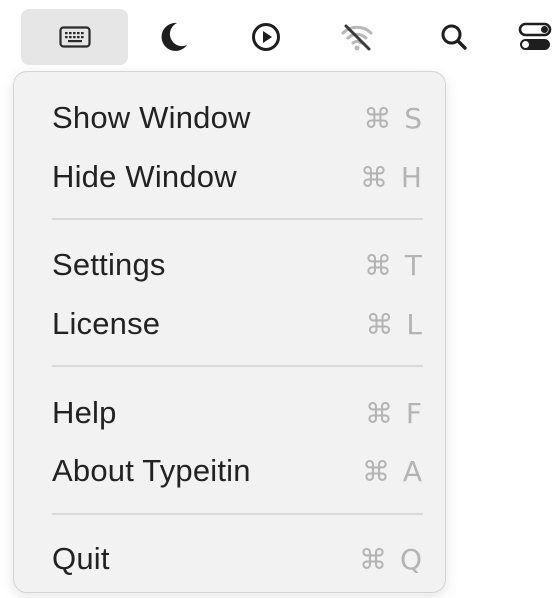 The width and height of the screenshot is (556, 598). What do you see at coordinates (174, 37) in the screenshot?
I see `moon-icon` at bounding box center [174, 37].